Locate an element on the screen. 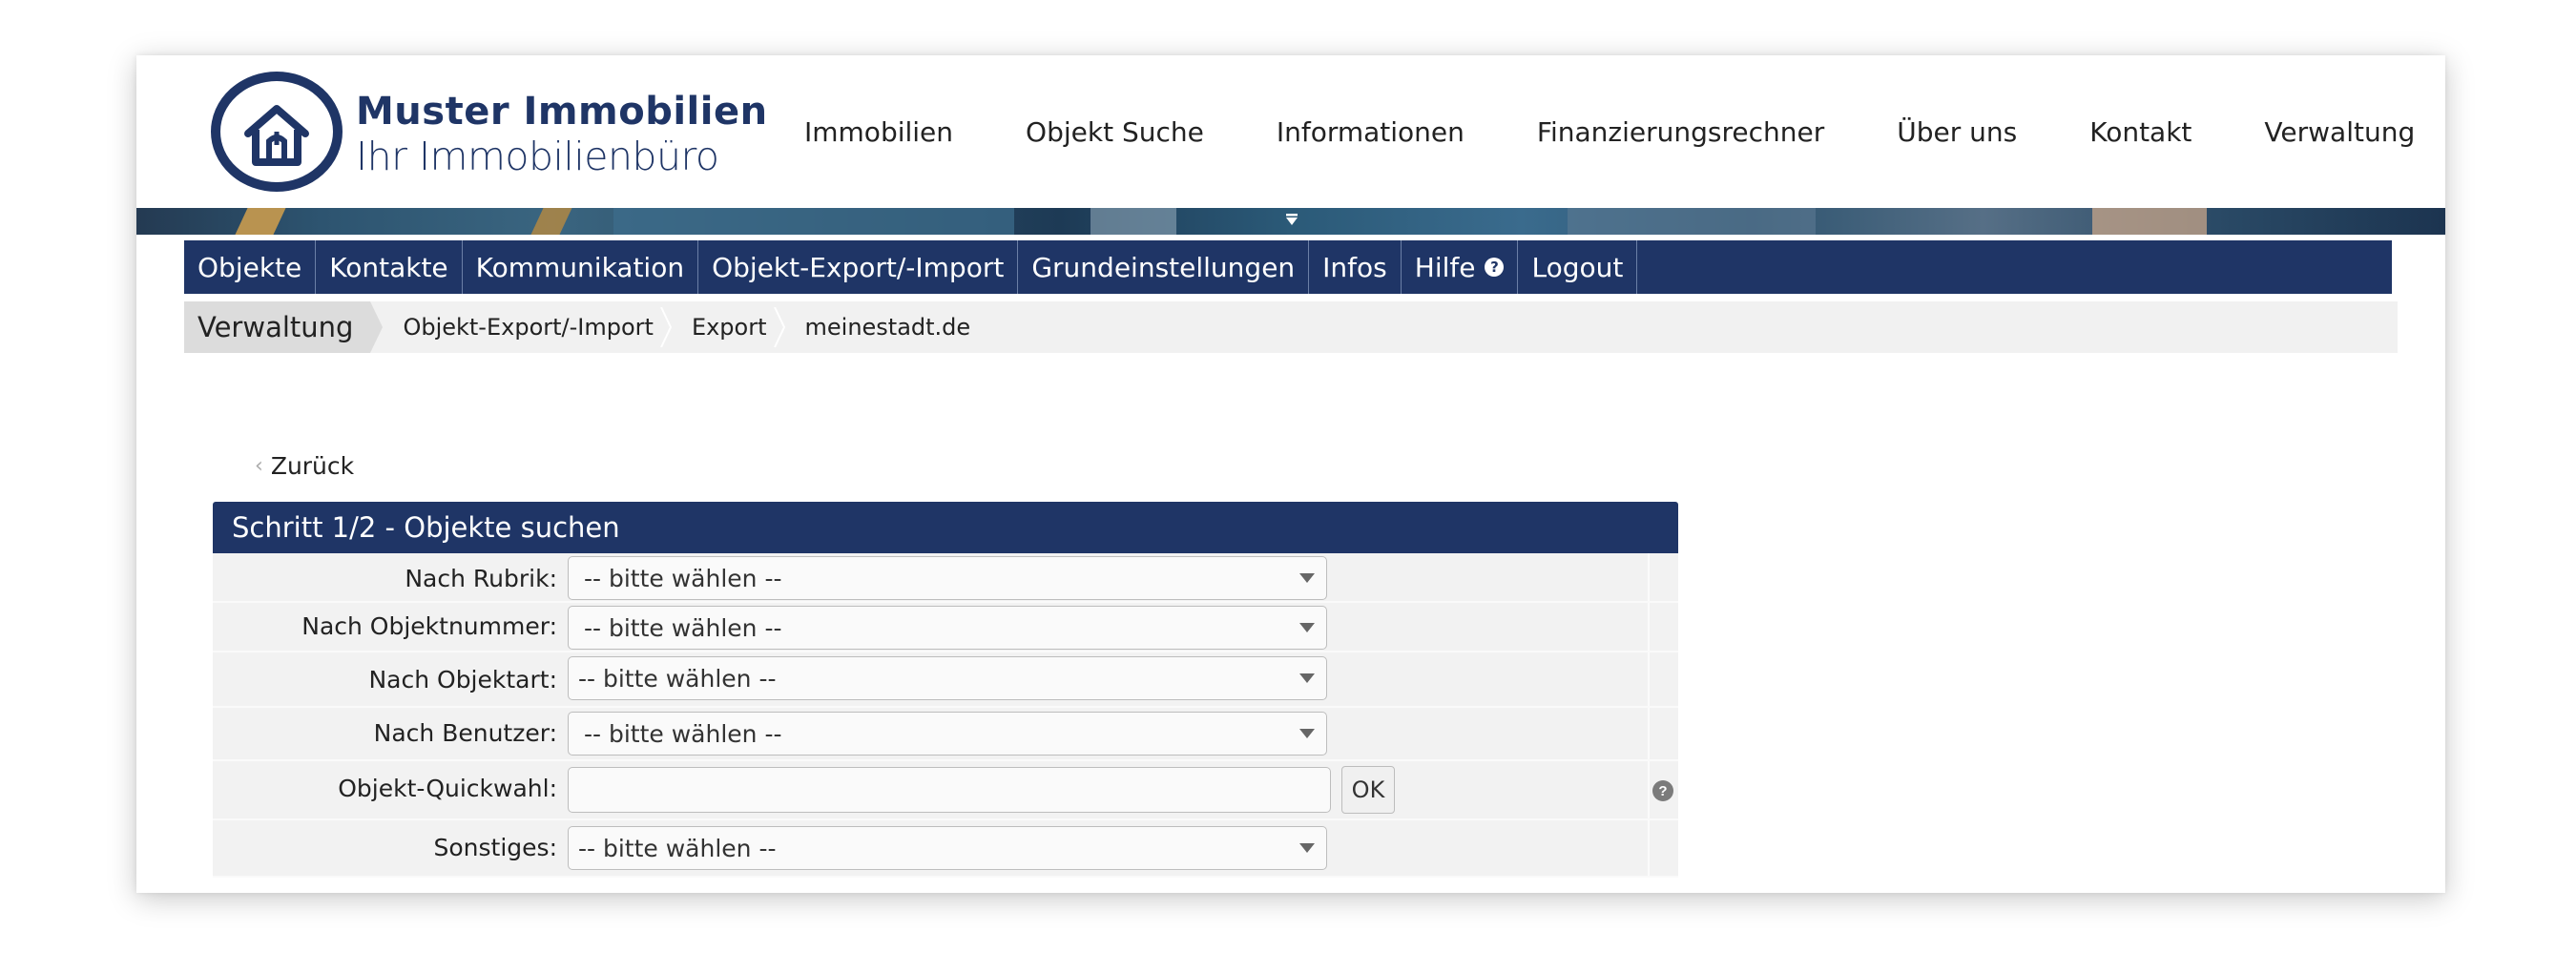 The height and width of the screenshot is (973, 2576). admin-tab-logout: Logout is located at coordinates (1578, 267).